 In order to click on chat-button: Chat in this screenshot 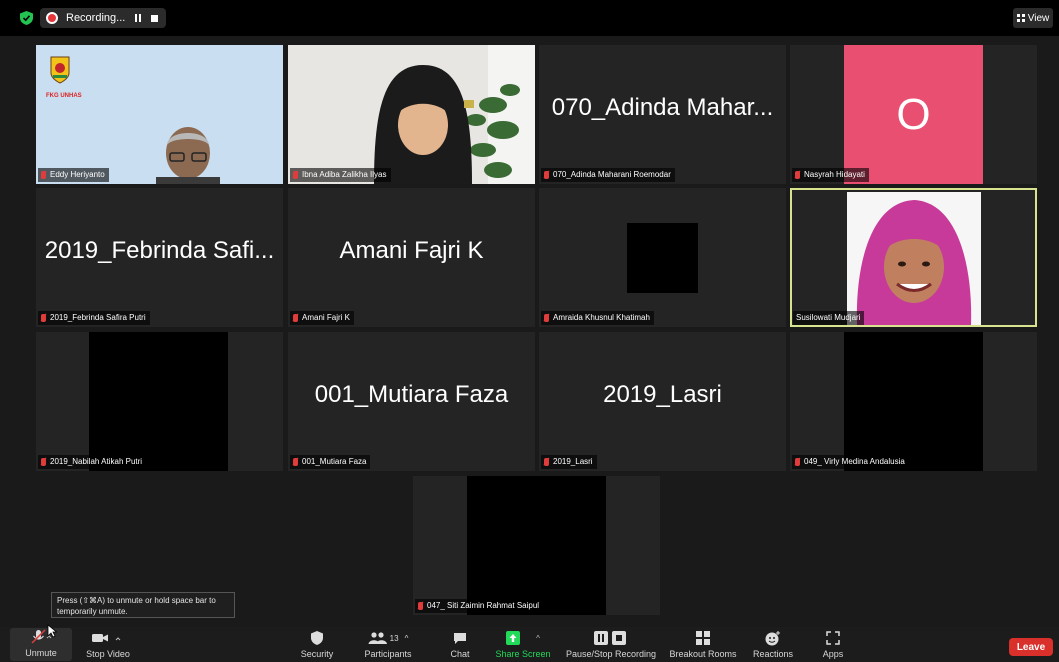, I will do `click(460, 645)`.